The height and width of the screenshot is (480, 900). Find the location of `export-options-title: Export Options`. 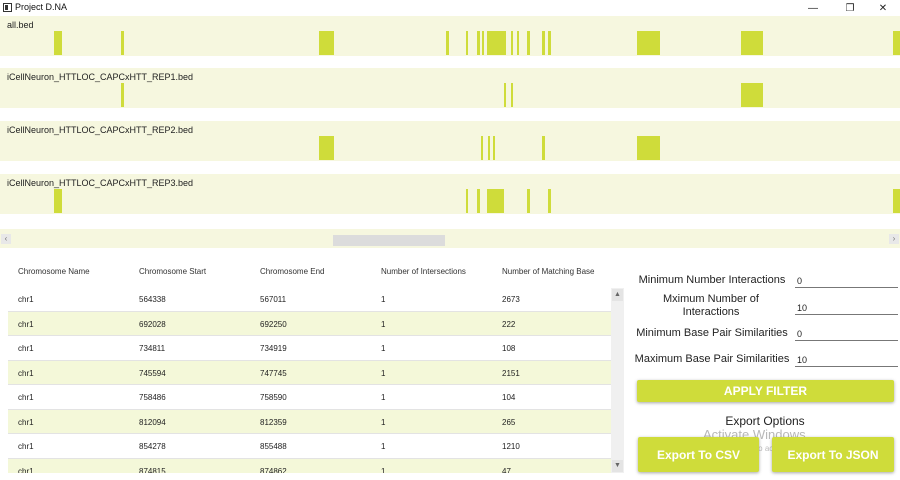

export-options-title: Export Options is located at coordinates (765, 421).